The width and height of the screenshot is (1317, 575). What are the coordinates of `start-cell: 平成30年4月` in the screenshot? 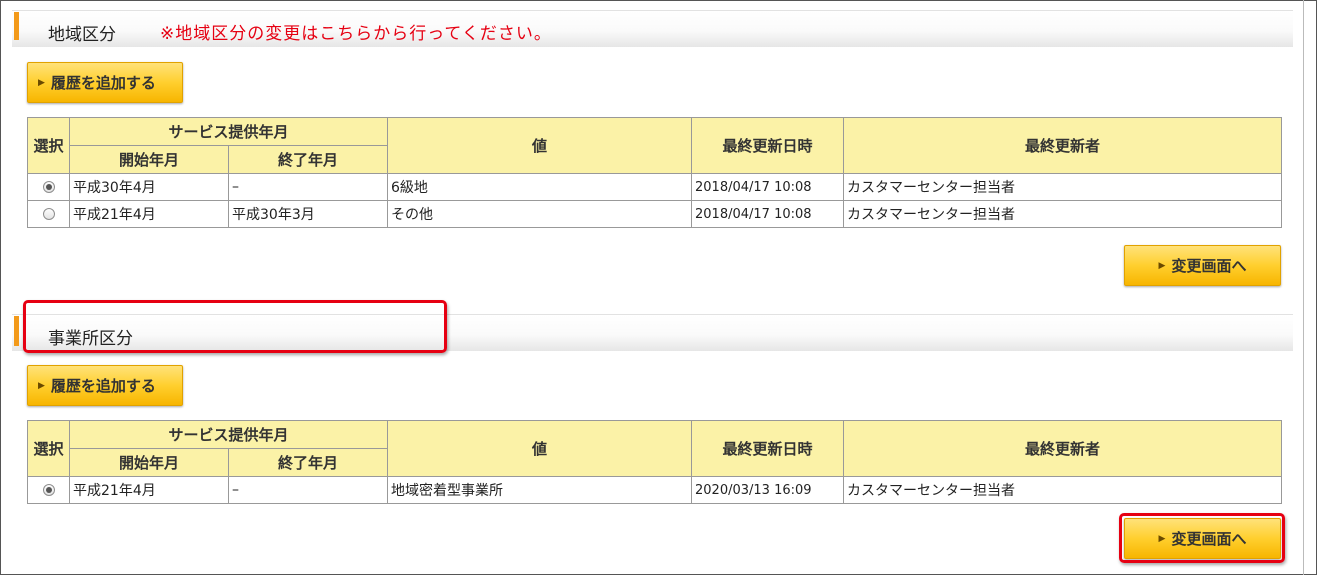 It's located at (149, 187).